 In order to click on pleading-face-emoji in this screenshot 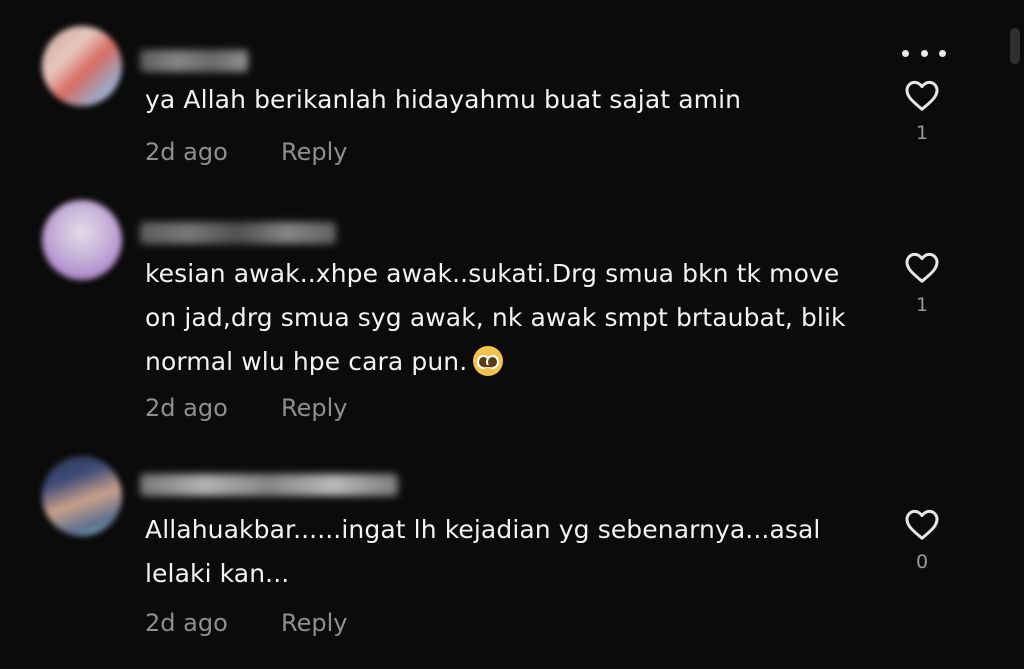, I will do `click(488, 361)`.